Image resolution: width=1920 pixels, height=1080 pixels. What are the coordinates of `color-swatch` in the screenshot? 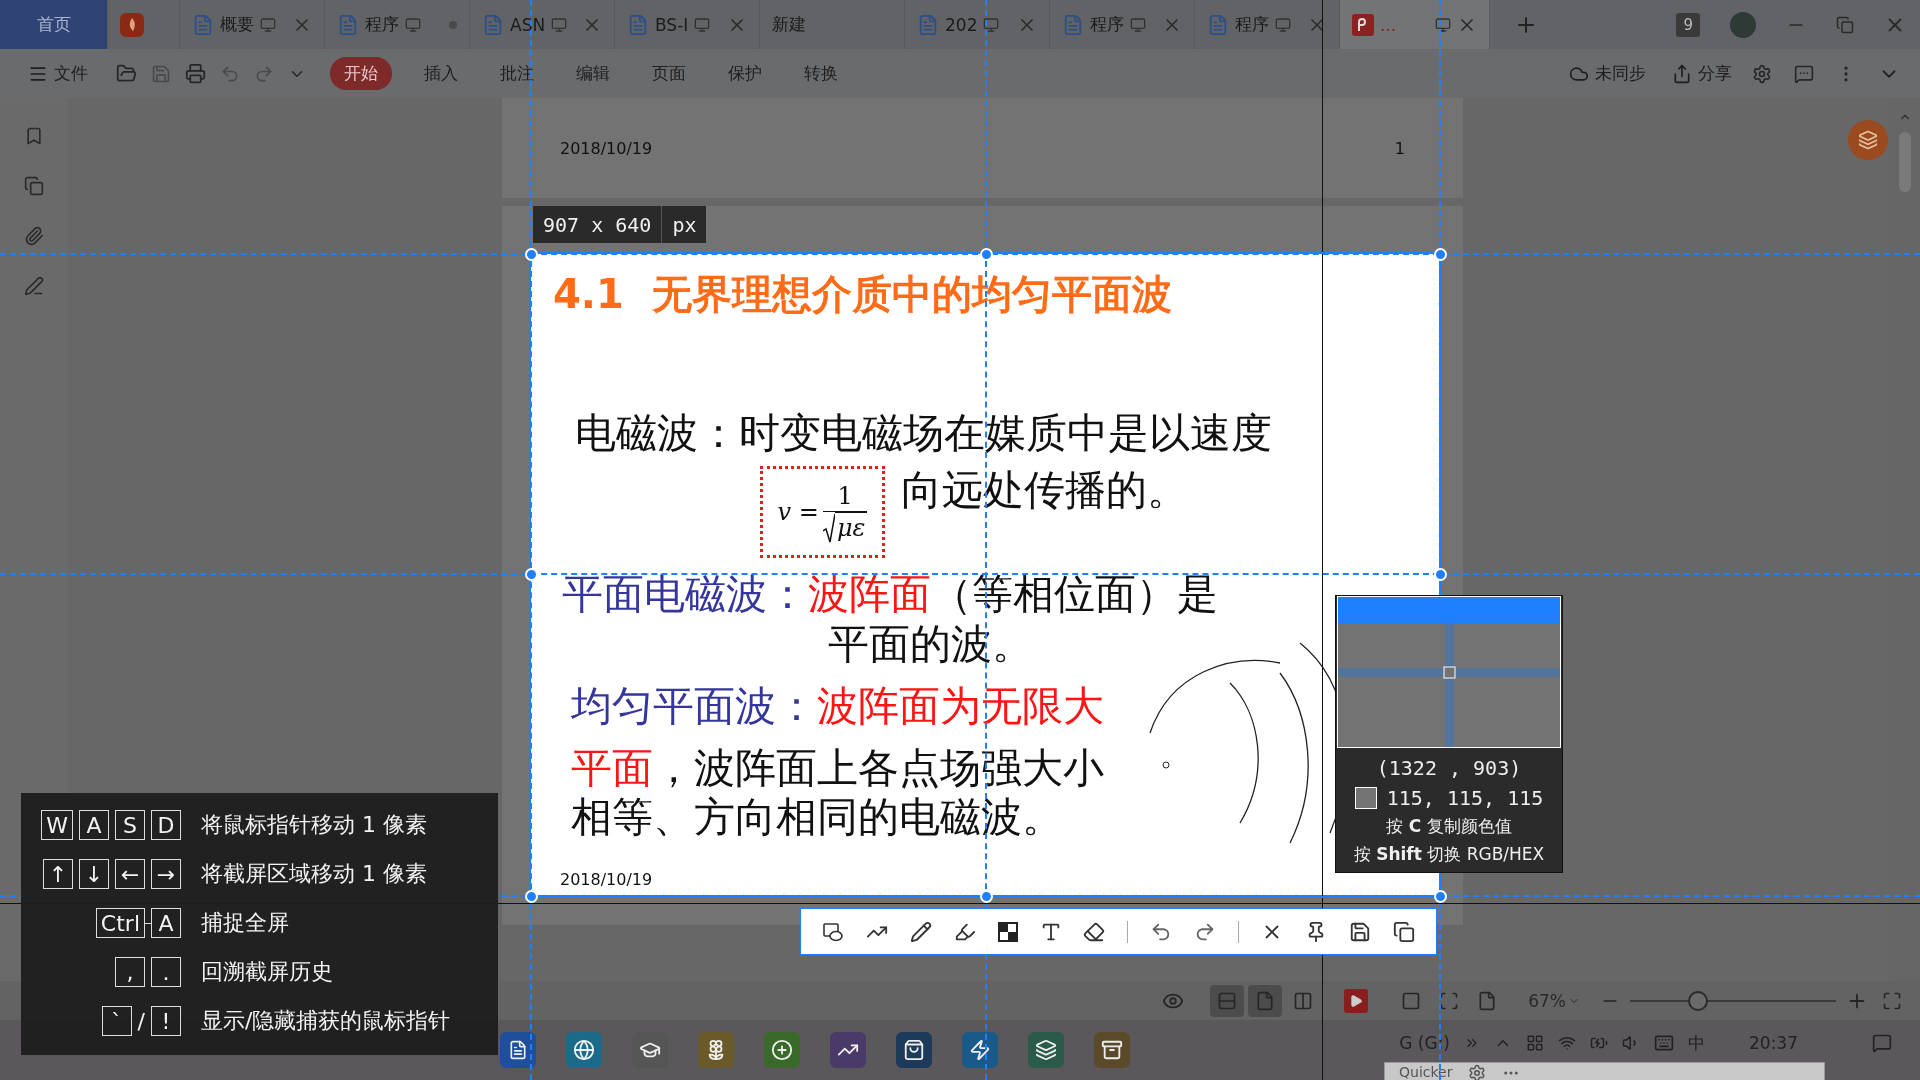 It's located at (1365, 798).